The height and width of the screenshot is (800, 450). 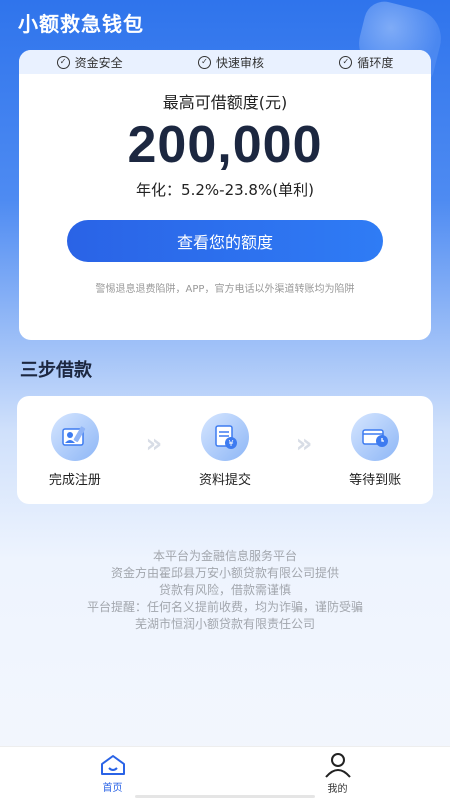 I want to click on disclaimer-line: 本平台为金融信息服务平台, so click(x=224, y=556).